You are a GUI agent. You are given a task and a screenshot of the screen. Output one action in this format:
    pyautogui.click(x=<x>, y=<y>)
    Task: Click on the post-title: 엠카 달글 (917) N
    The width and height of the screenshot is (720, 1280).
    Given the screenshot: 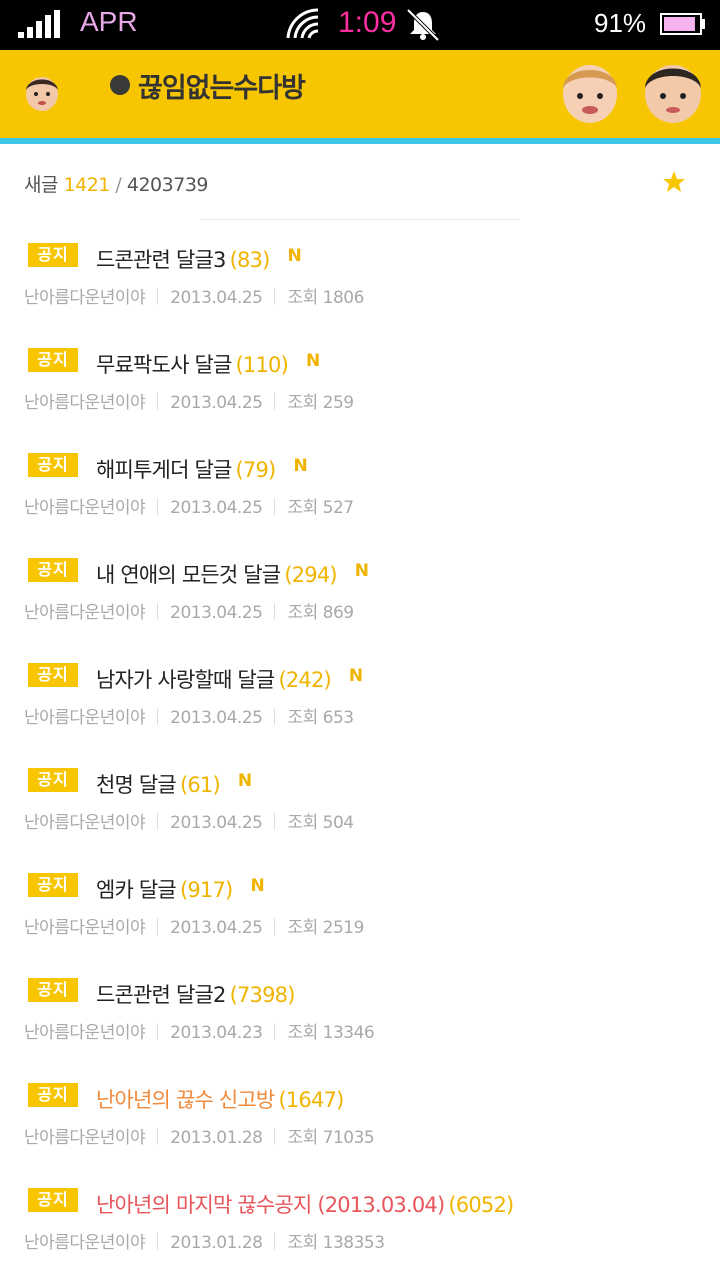 What is the action you would take?
    pyautogui.click(x=180, y=889)
    